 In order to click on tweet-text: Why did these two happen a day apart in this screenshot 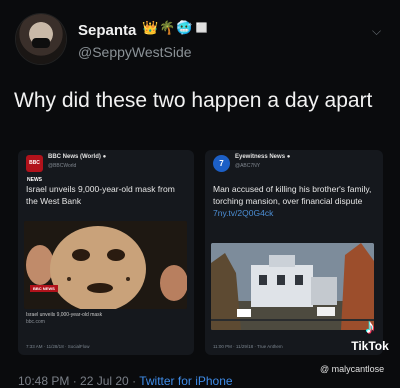, I will do `click(193, 100)`.